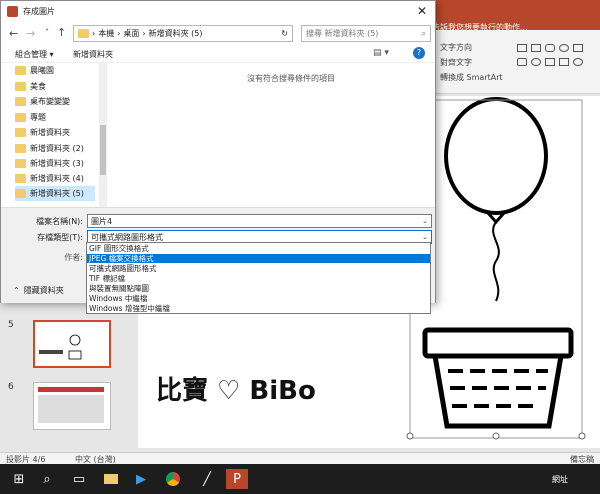 The height and width of the screenshot is (494, 600). I want to click on tree-folder-item: 新增資料夾 (3), so click(55, 163).